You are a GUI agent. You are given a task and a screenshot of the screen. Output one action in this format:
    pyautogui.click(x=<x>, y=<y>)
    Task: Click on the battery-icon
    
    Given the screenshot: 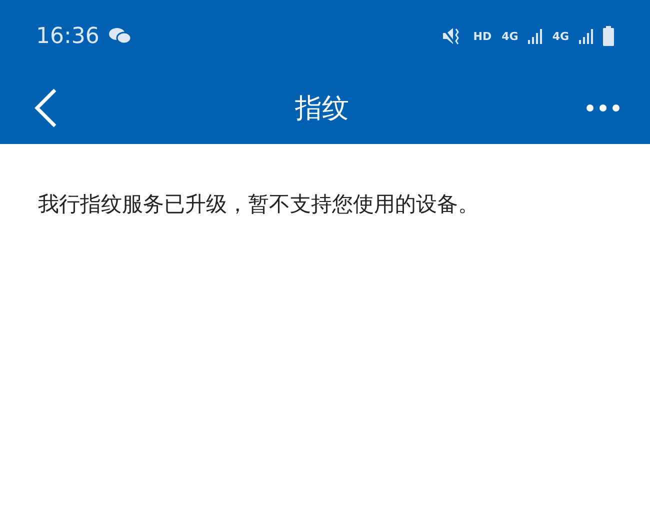 What is the action you would take?
    pyautogui.click(x=608, y=36)
    